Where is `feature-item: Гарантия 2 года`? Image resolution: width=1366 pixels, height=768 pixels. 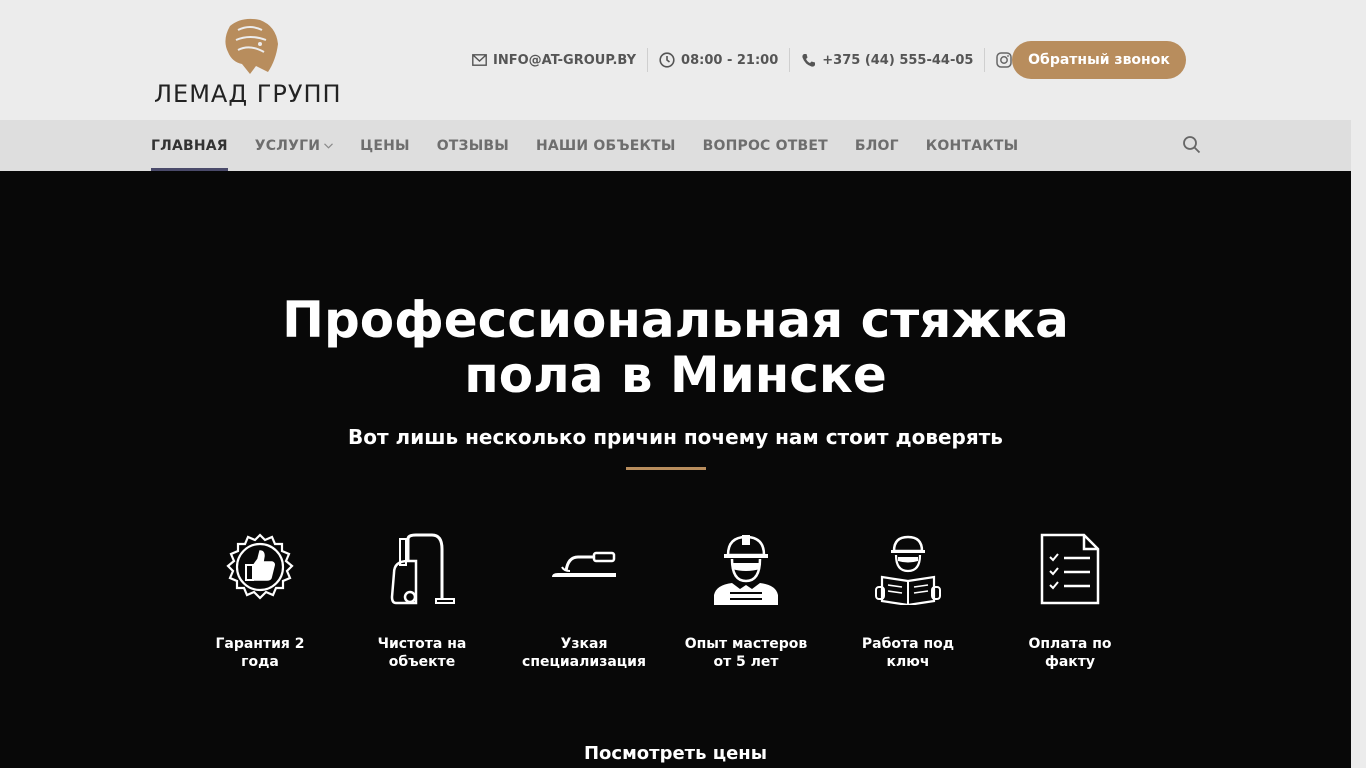 feature-item: Гарантия 2 года is located at coordinates (260, 602).